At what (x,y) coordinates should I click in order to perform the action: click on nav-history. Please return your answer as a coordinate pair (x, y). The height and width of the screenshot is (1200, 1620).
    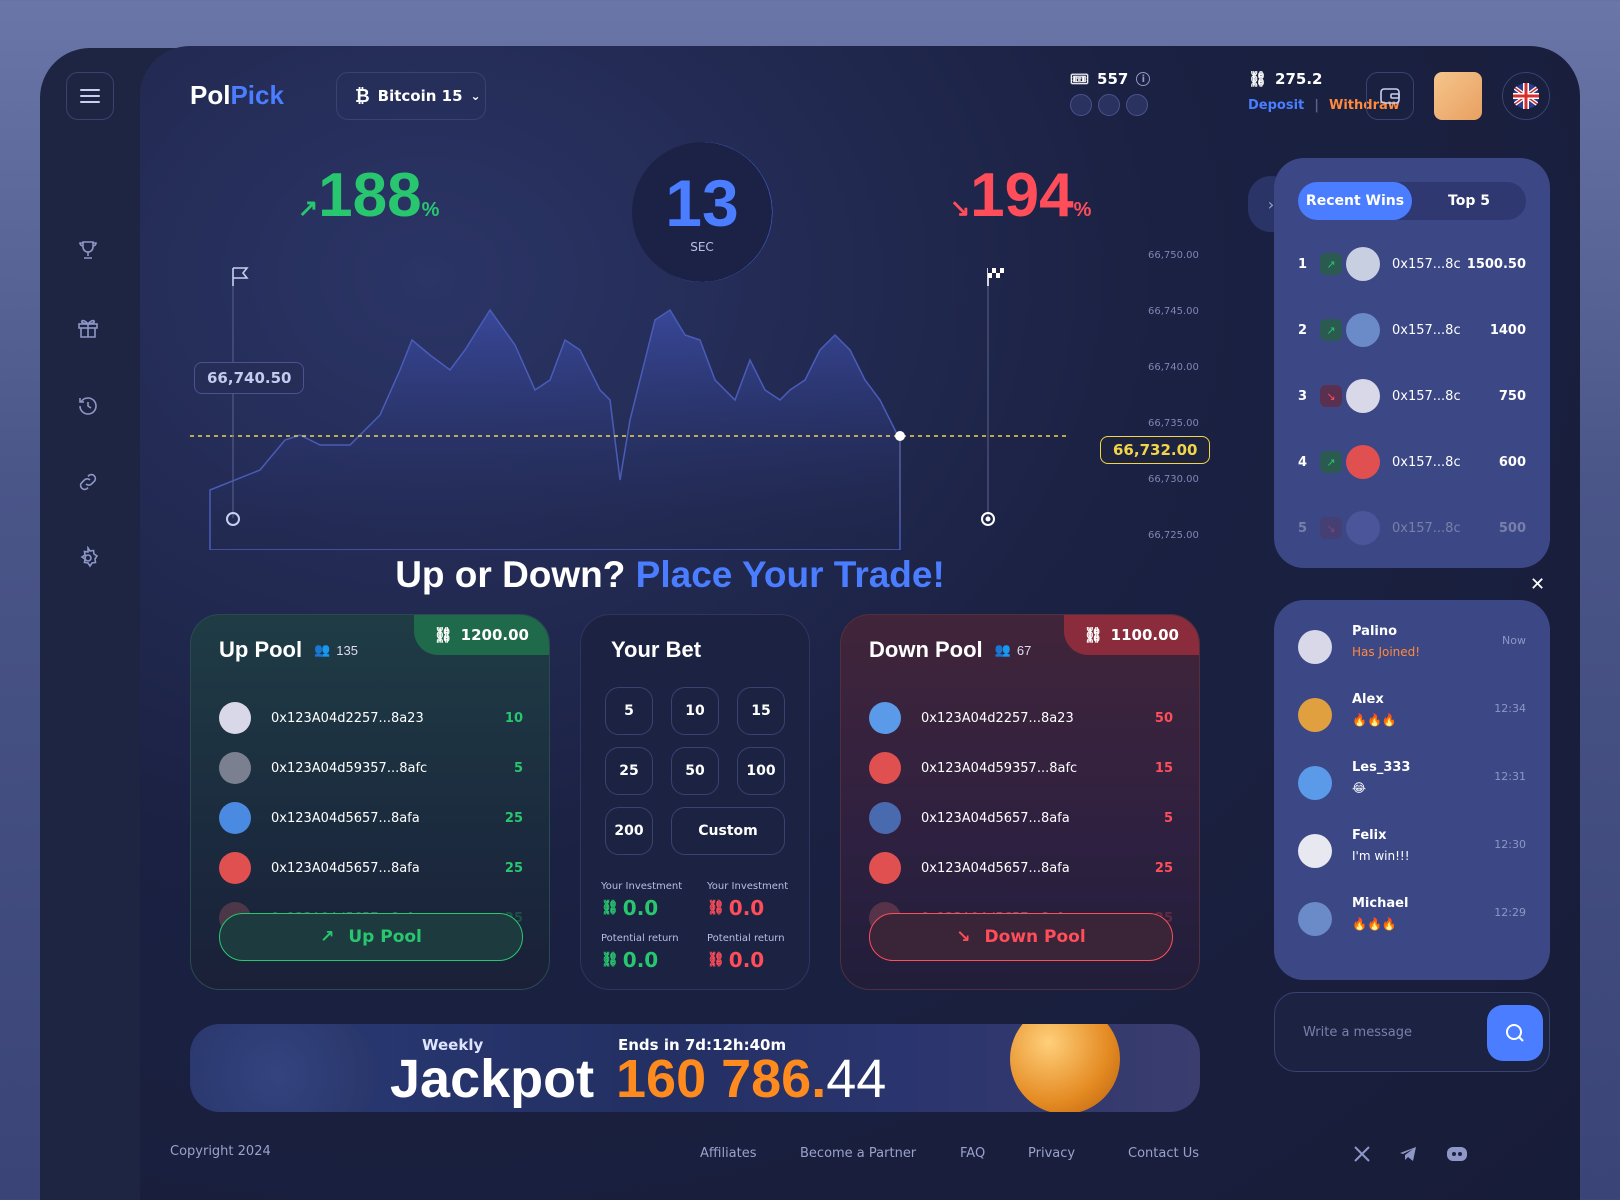
    Looking at the image, I should click on (90, 408).